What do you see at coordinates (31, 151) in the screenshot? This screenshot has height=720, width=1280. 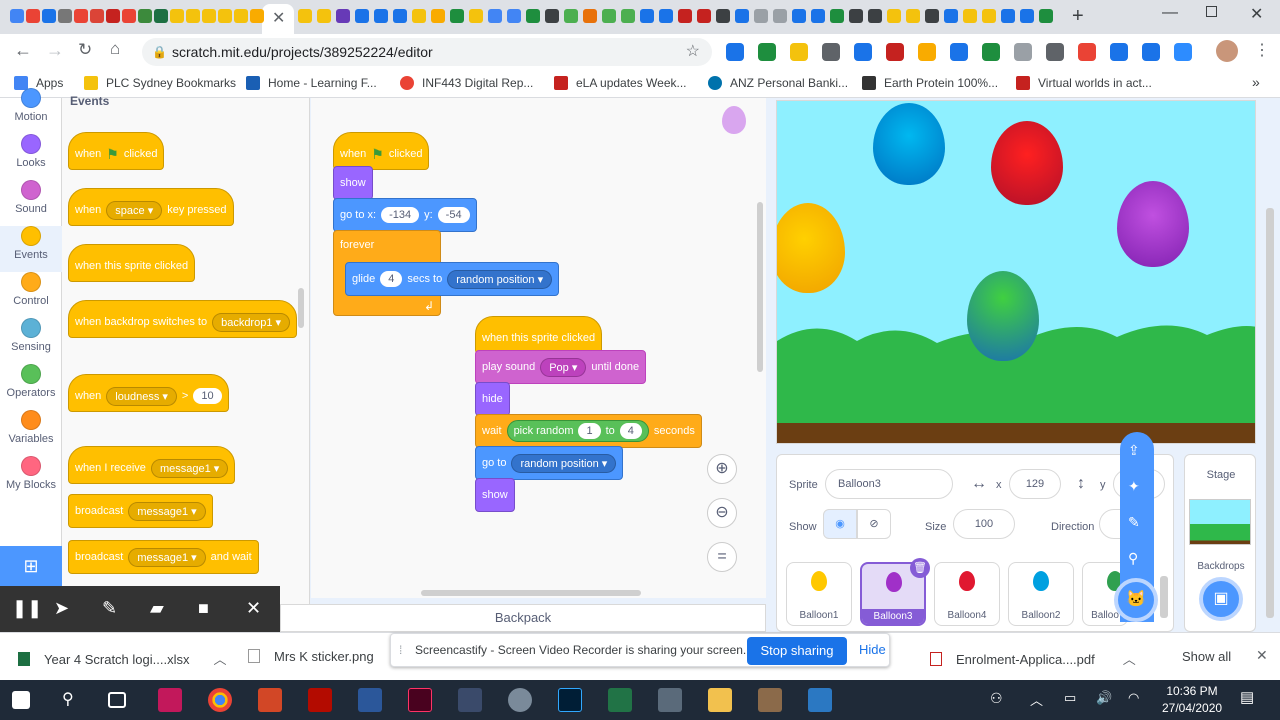 I see `category-looks: Looks` at bounding box center [31, 151].